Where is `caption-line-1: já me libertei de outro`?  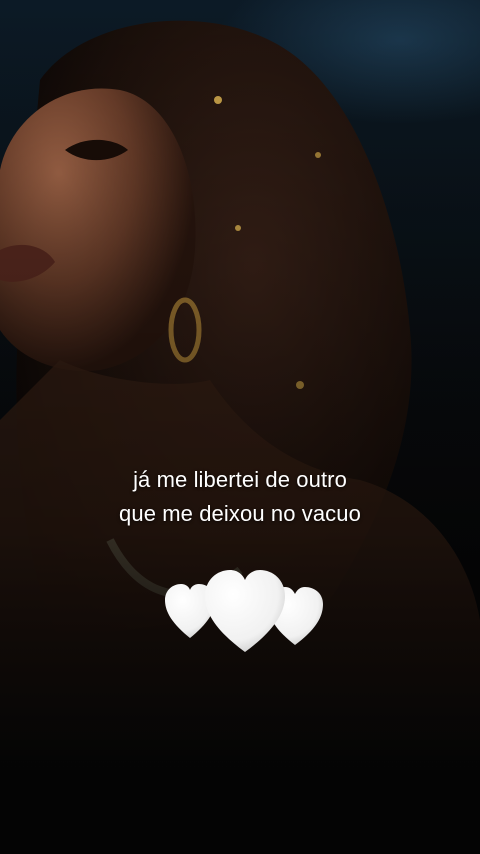 caption-line-1: já me libertei de outro is located at coordinates (240, 479).